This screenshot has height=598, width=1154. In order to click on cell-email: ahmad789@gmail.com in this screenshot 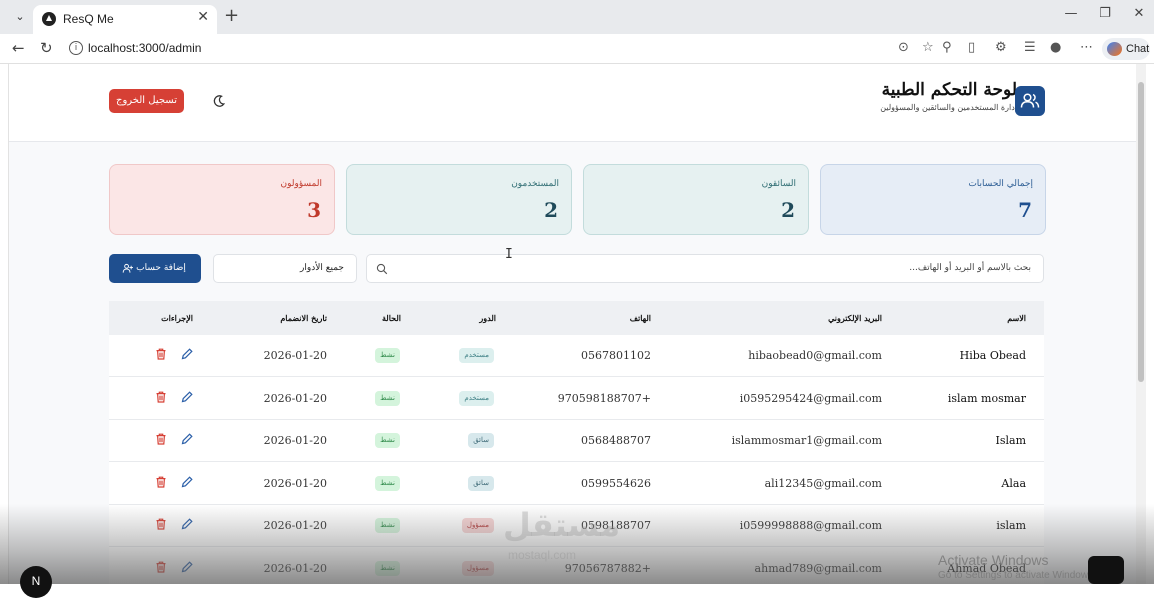, I will do `click(818, 568)`.